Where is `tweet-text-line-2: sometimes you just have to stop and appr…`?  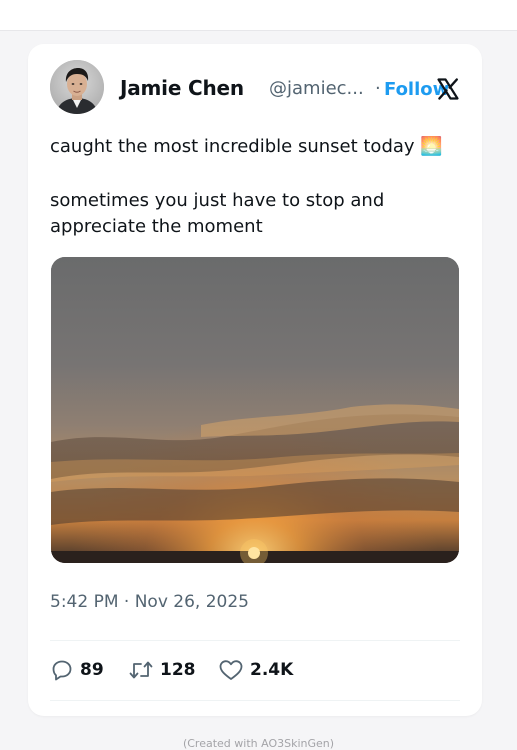 tweet-text-line-2: sometimes you just have to stop and appr… is located at coordinates (217, 213).